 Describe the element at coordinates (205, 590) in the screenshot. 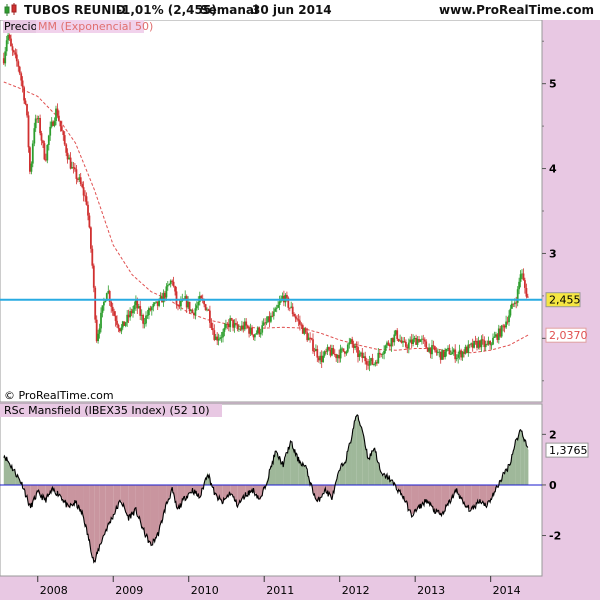

I see `x-tick-label: 2010` at that location.